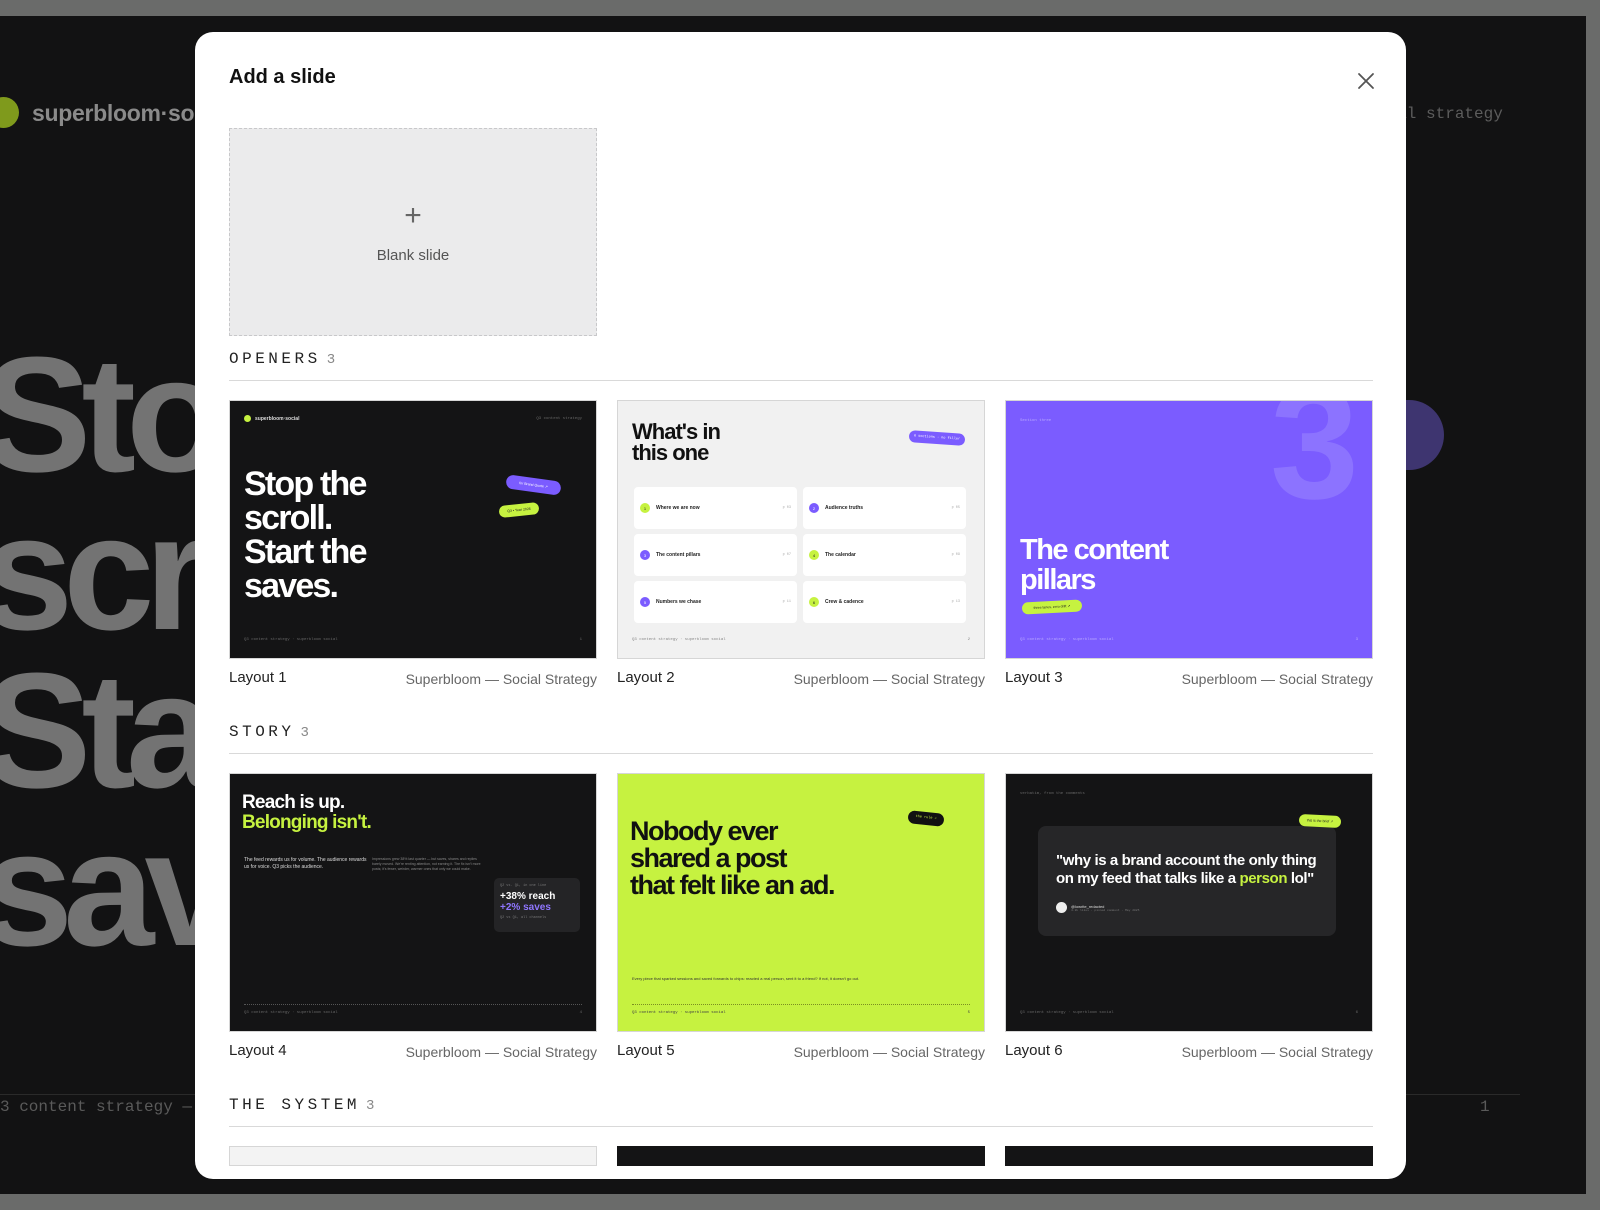 The height and width of the screenshot is (1210, 1600). Describe the element at coordinates (1094, 550) in the screenshot. I see `thumb-headline-line: The content` at that location.